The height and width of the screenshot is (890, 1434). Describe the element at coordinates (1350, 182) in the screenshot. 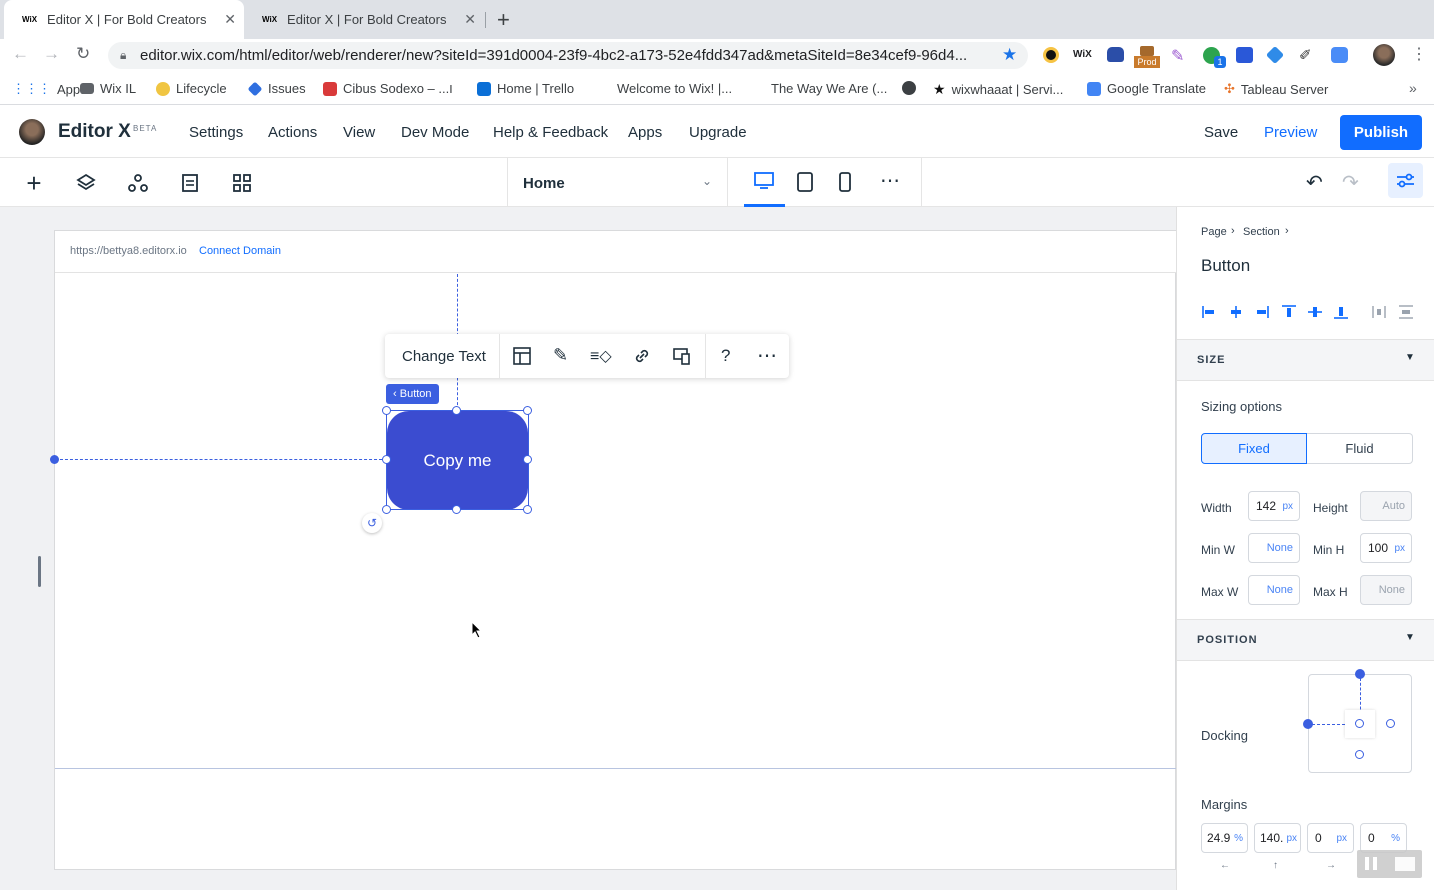

I see `redo-icon: ↷` at that location.